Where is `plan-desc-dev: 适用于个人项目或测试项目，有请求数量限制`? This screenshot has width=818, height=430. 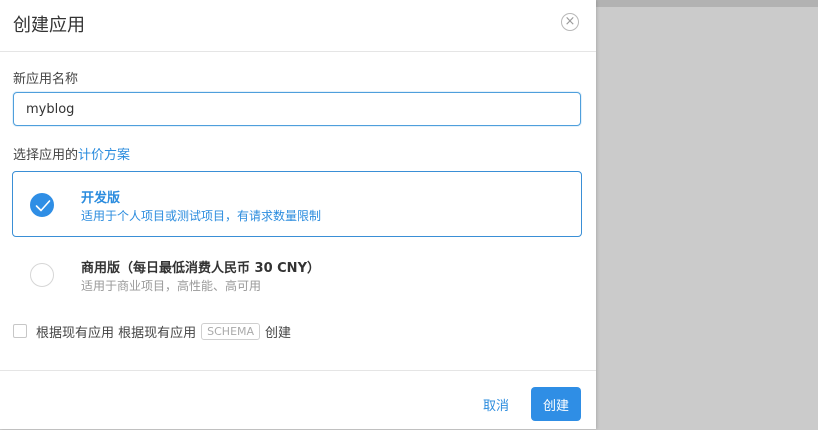 plan-desc-dev: 适用于个人项目或测试项目，有请求数量限制 is located at coordinates (201, 216).